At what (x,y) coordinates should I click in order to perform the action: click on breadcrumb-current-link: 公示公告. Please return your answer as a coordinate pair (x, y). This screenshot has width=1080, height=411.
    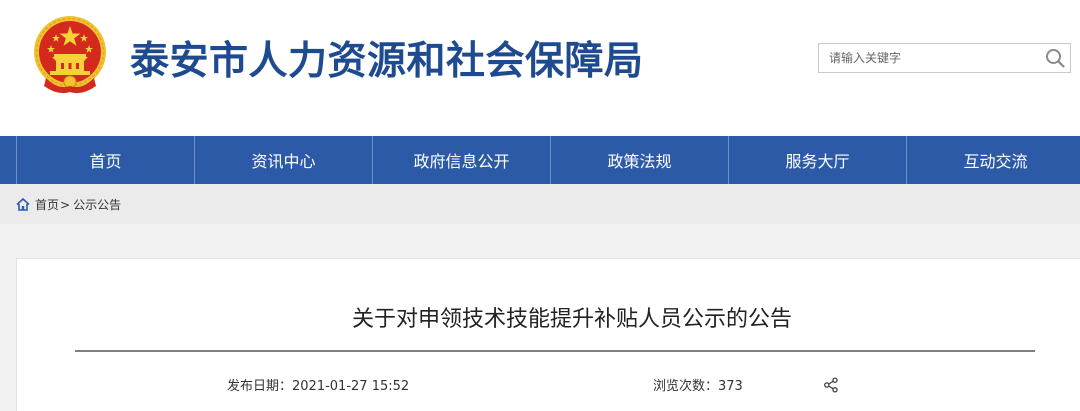
    Looking at the image, I should click on (97, 204).